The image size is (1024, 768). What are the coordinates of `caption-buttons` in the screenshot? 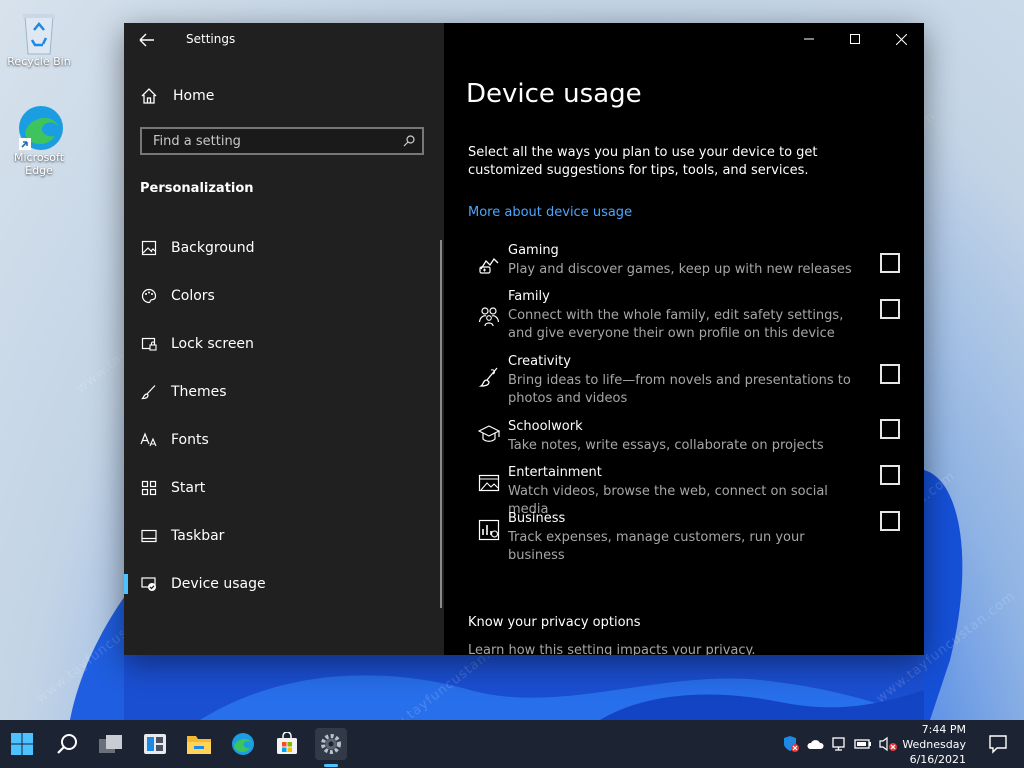 It's located at (855, 39).